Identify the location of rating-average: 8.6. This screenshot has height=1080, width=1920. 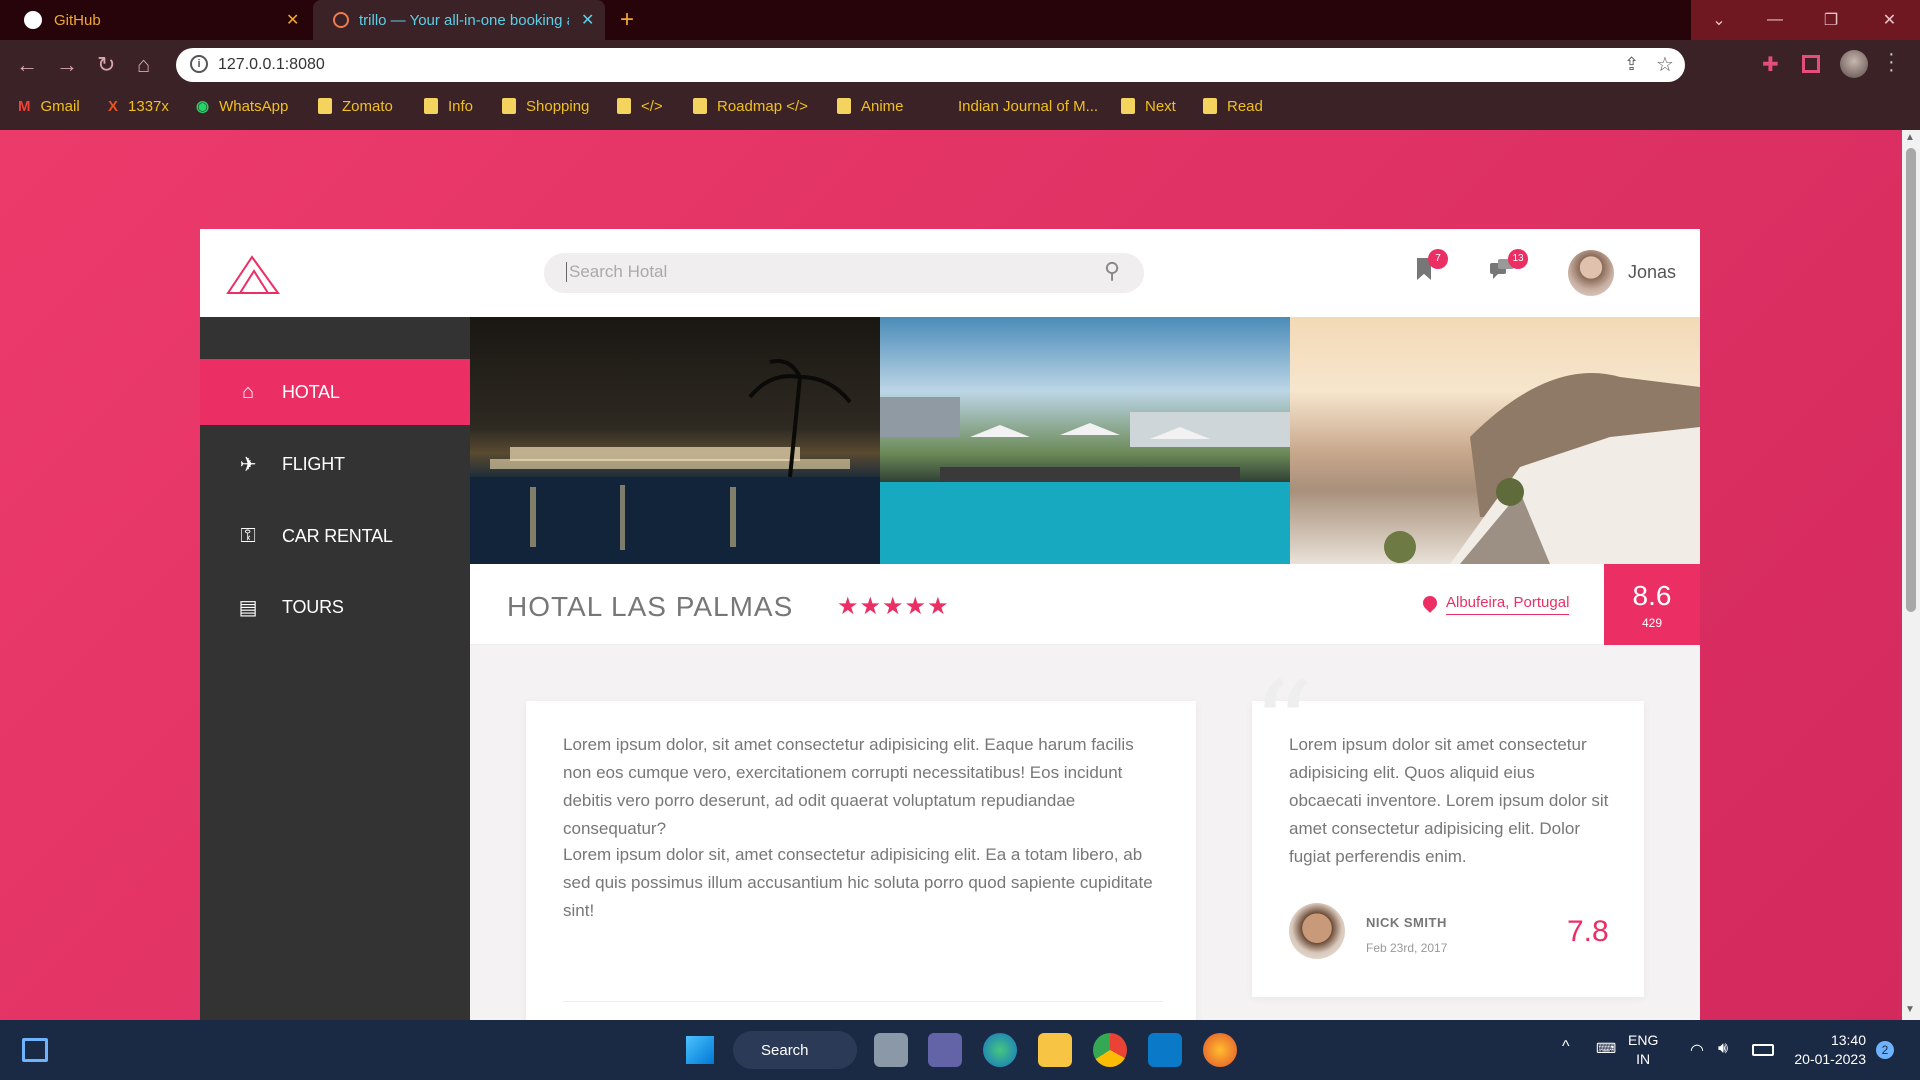
(1652, 595).